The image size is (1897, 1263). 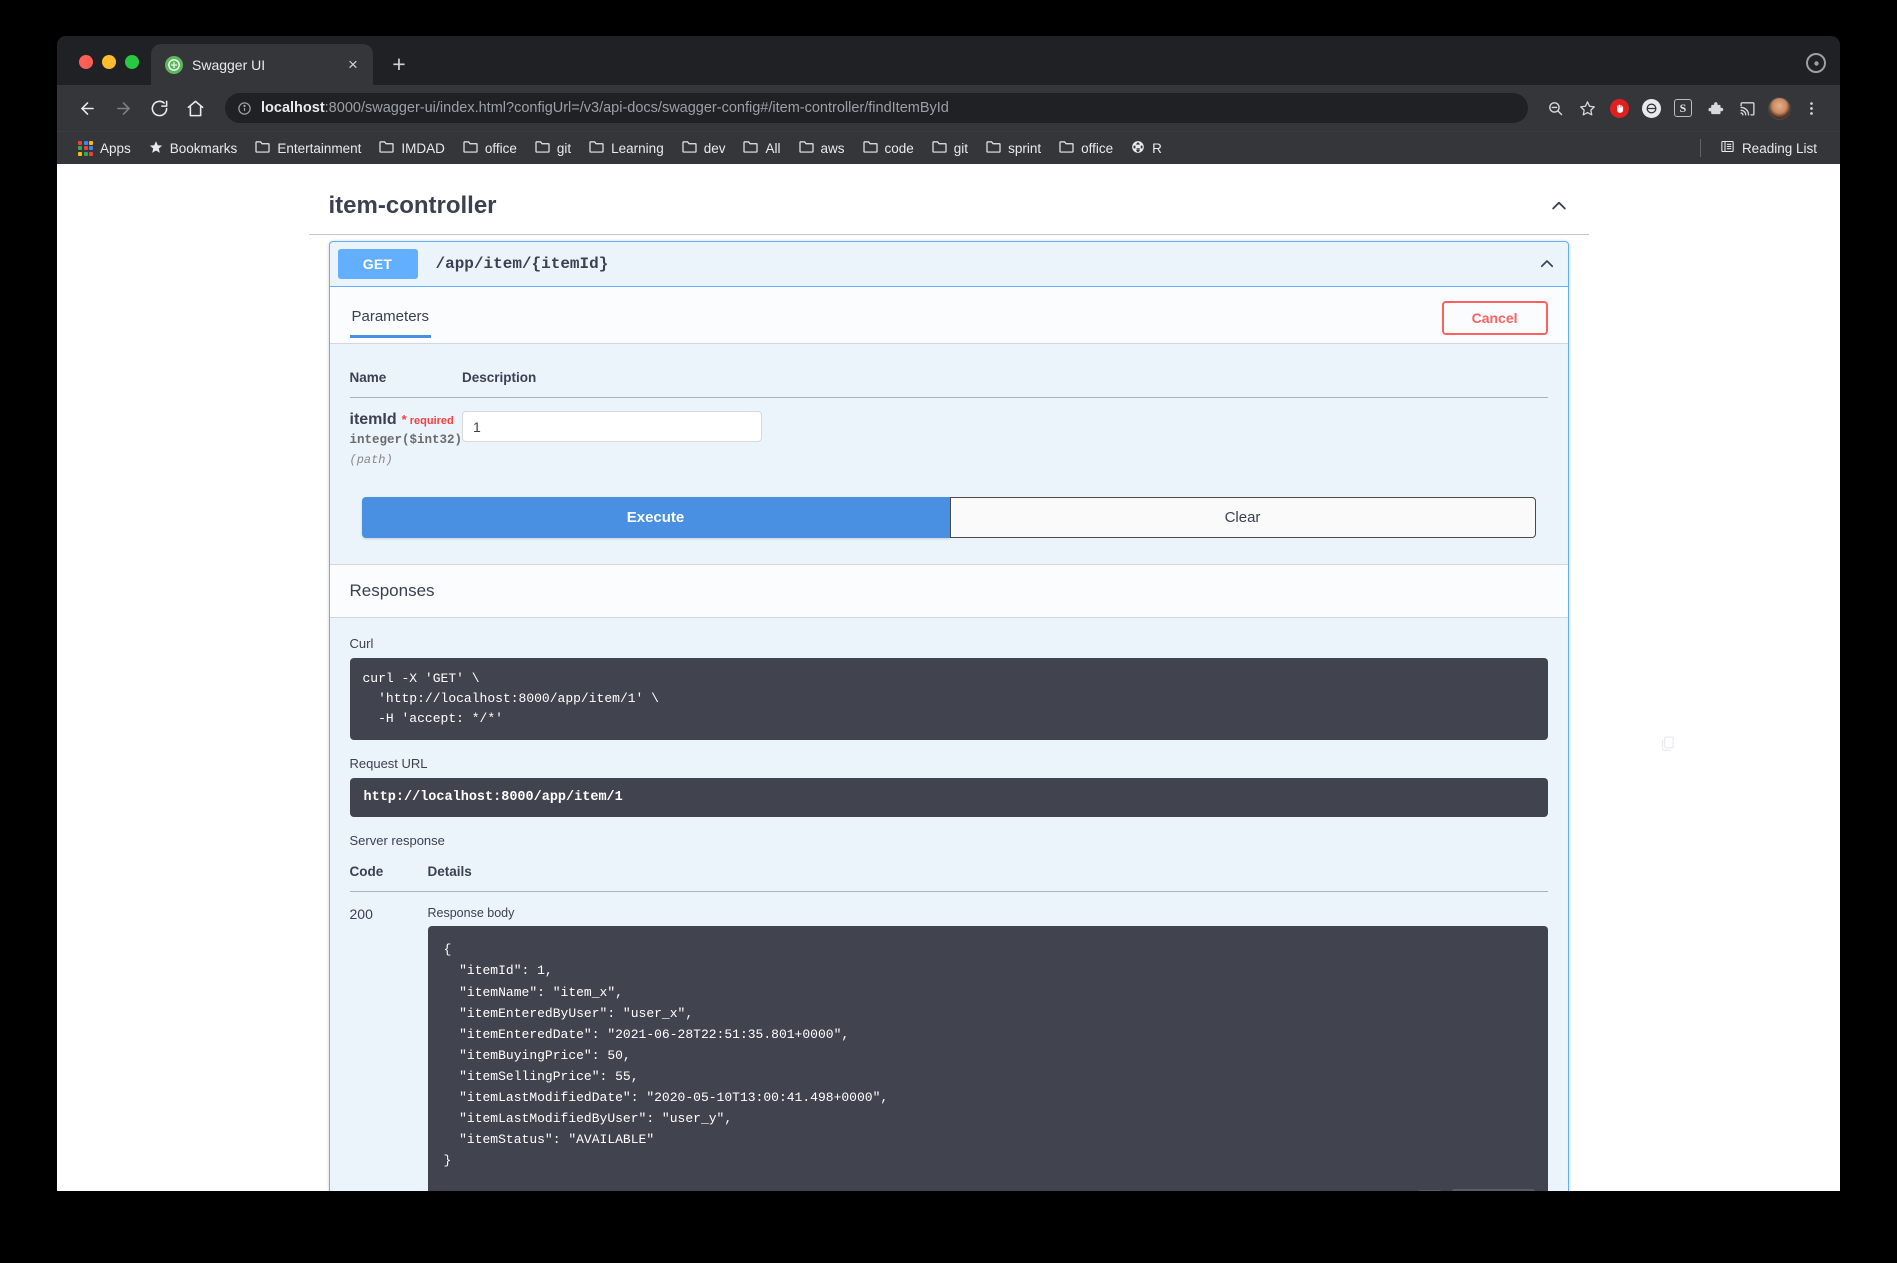 What do you see at coordinates (1811, 108) in the screenshot?
I see `three-dot-menu-icon` at bounding box center [1811, 108].